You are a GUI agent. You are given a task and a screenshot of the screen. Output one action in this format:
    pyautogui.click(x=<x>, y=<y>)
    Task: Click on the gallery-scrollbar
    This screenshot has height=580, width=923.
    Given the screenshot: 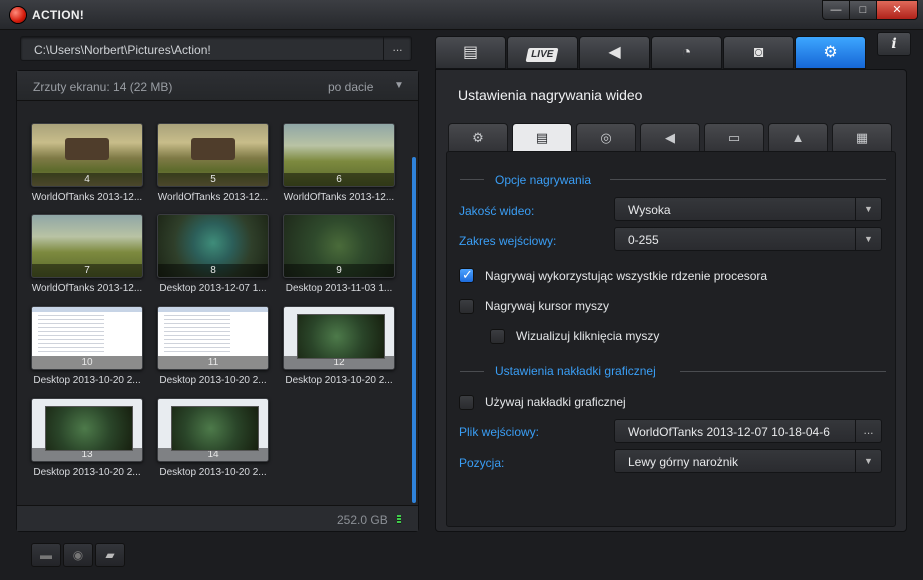 What is the action you would take?
    pyautogui.click(x=414, y=330)
    